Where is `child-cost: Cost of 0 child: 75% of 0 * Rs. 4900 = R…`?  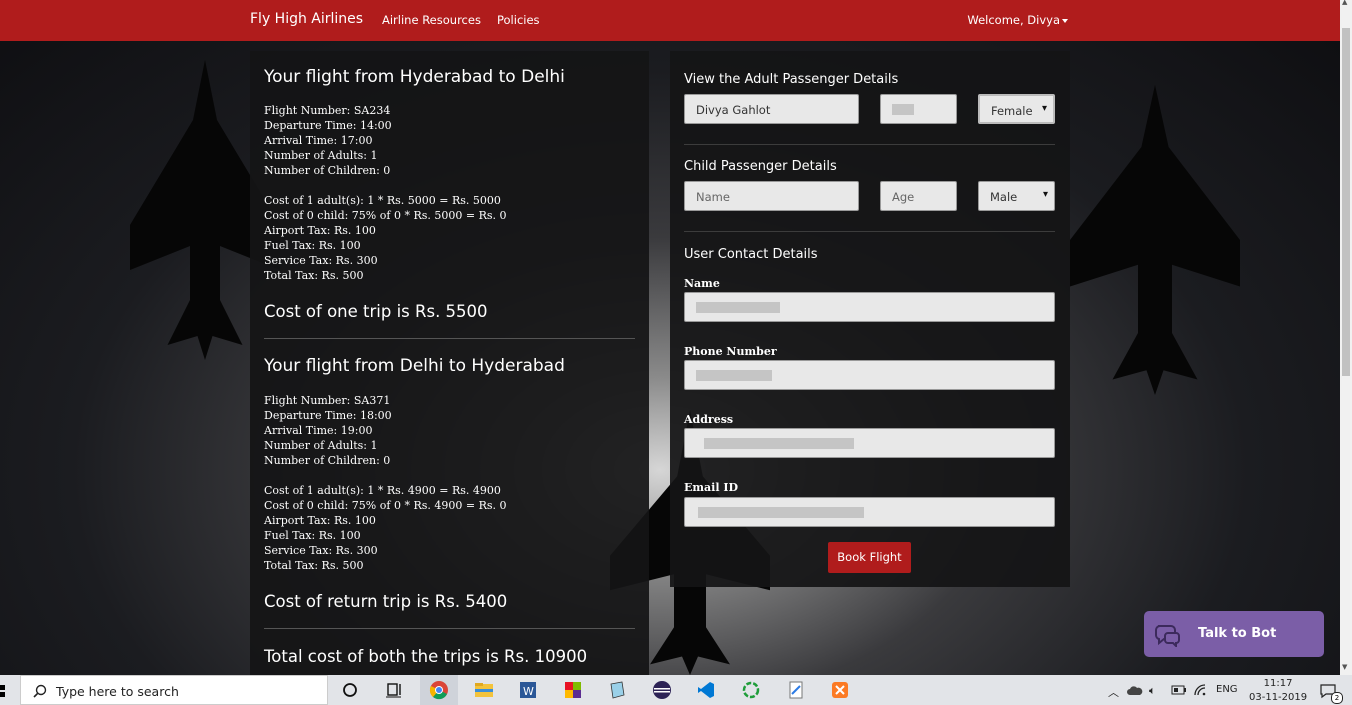 child-cost: Cost of 0 child: 75% of 0 * Rs. 4900 = R… is located at coordinates (385, 505).